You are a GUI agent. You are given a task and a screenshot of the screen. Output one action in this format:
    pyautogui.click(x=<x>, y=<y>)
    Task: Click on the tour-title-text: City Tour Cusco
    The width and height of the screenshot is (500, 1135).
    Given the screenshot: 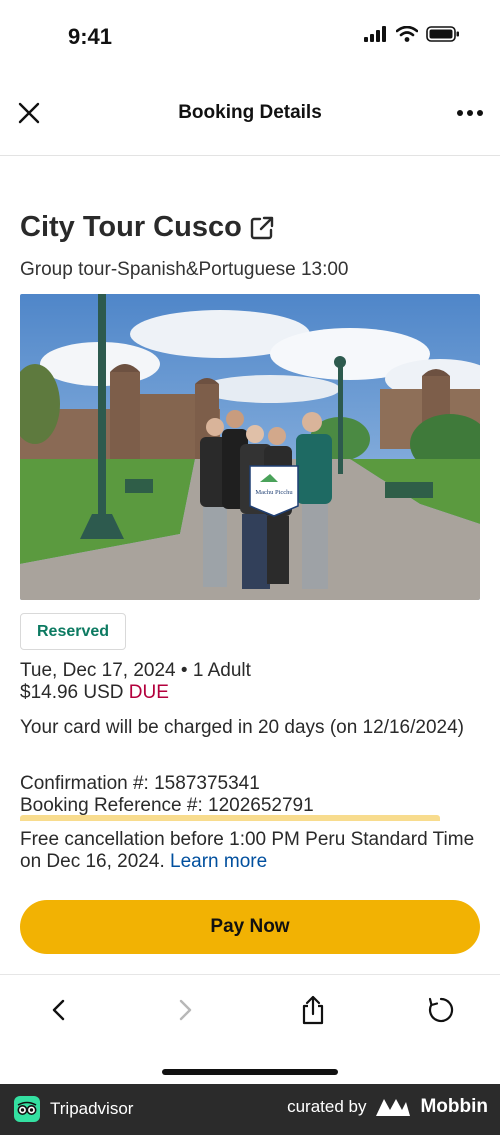 What is the action you would take?
    pyautogui.click(x=131, y=227)
    